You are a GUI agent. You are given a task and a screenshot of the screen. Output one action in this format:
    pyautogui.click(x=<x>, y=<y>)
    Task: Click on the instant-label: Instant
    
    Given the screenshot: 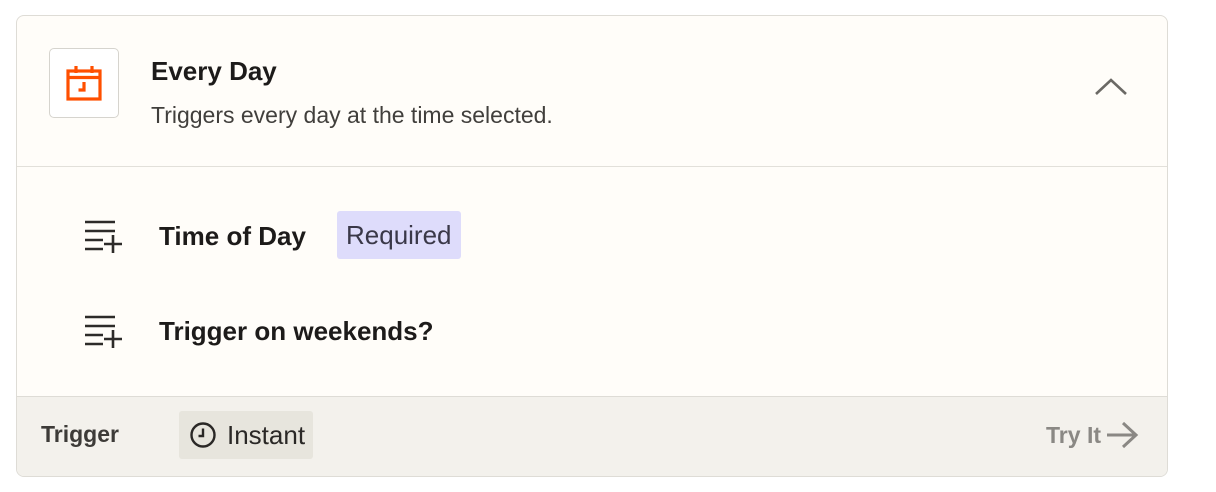 What is the action you would take?
    pyautogui.click(x=266, y=434)
    